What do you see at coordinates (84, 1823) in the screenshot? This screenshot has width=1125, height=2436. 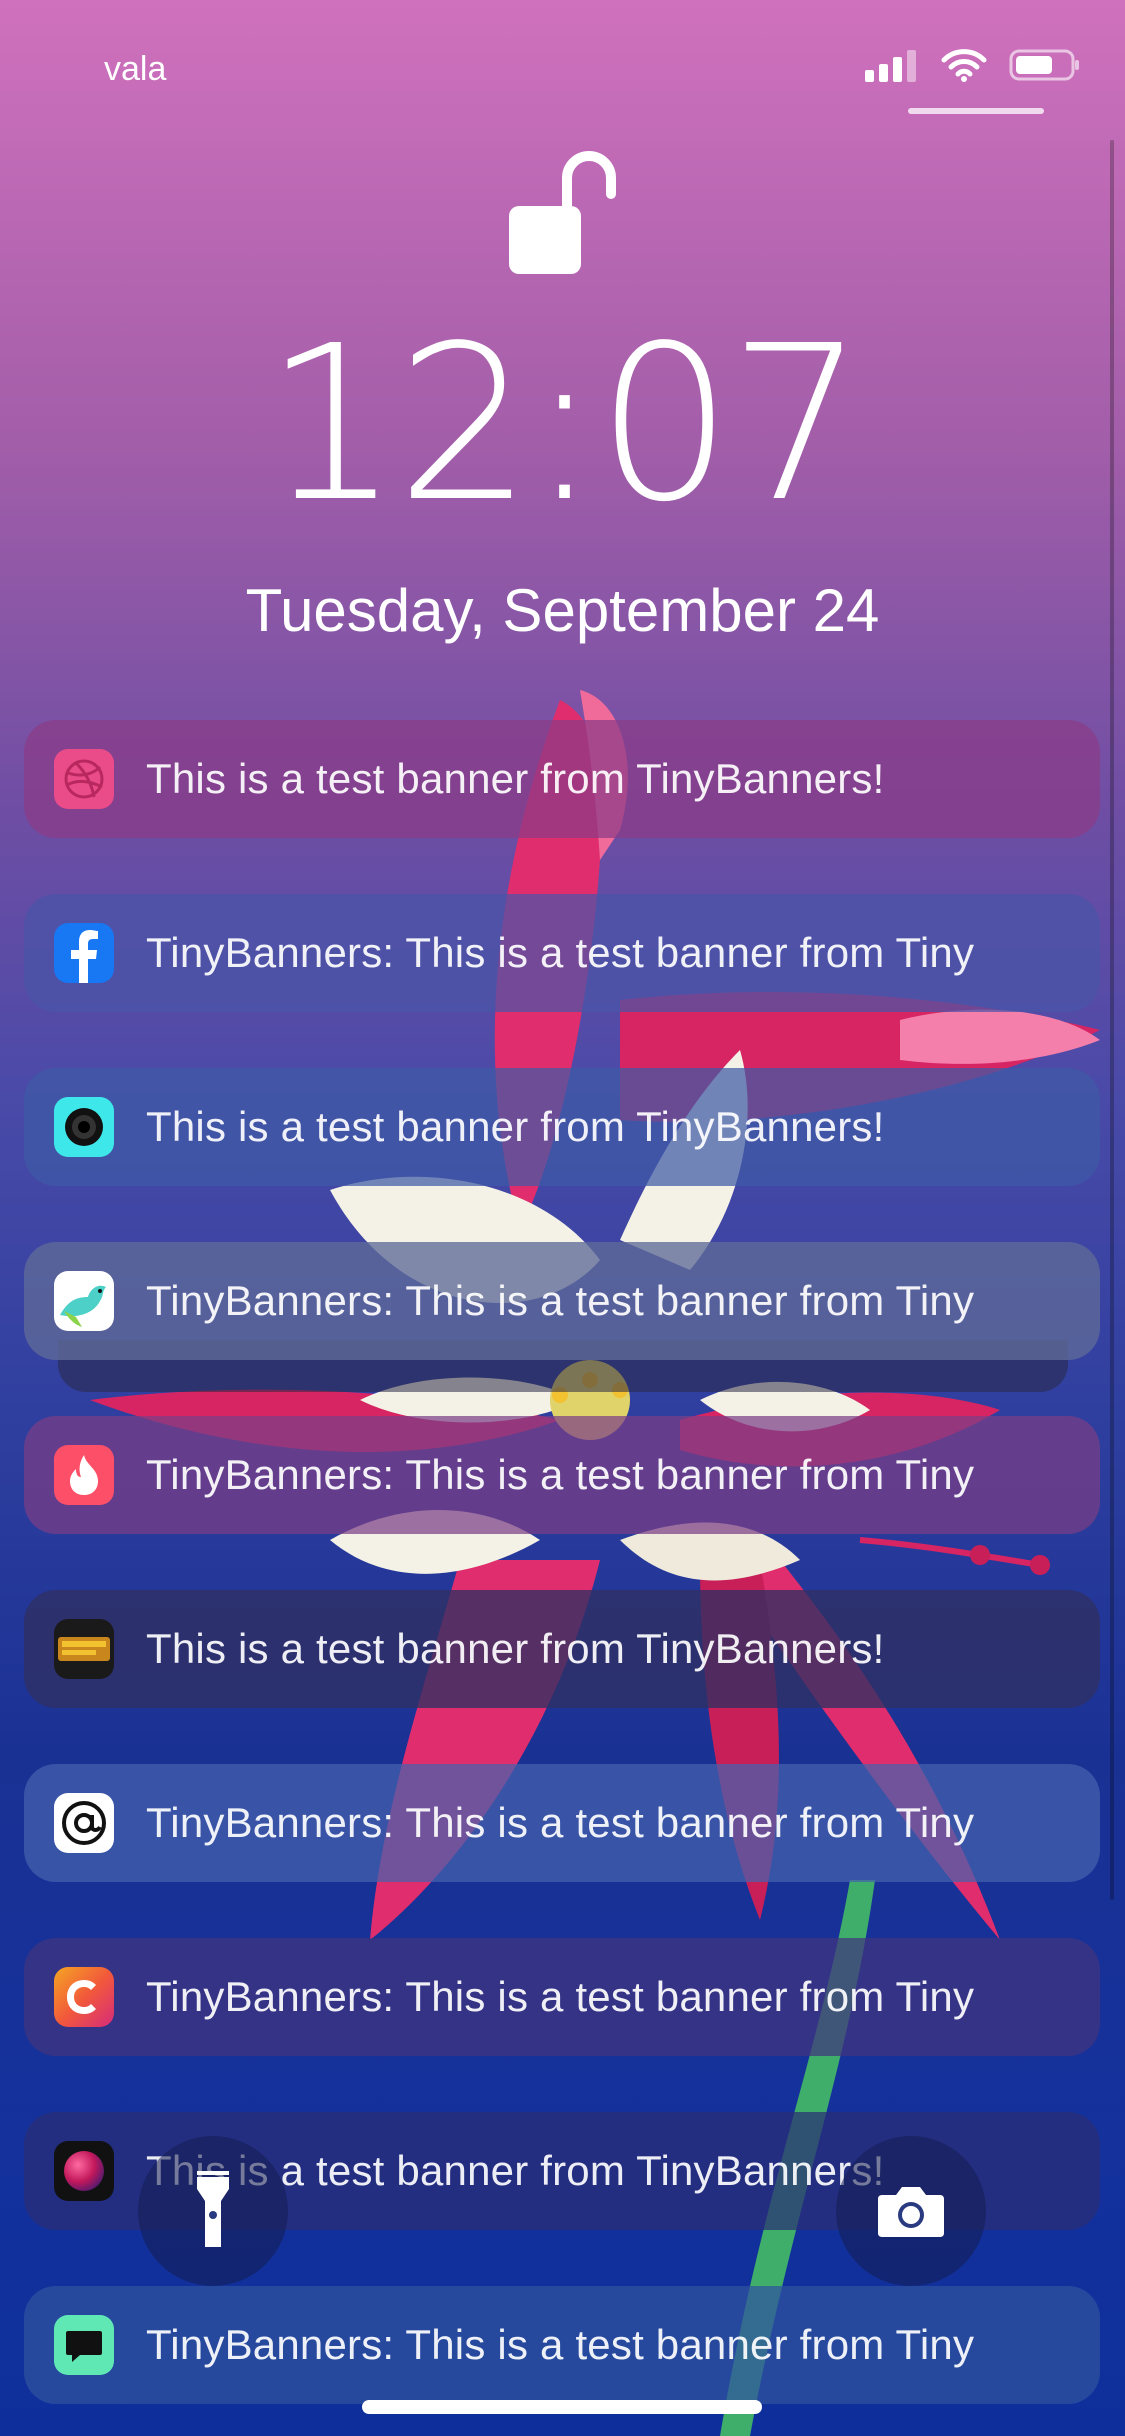 I see `at-sign-icon` at bounding box center [84, 1823].